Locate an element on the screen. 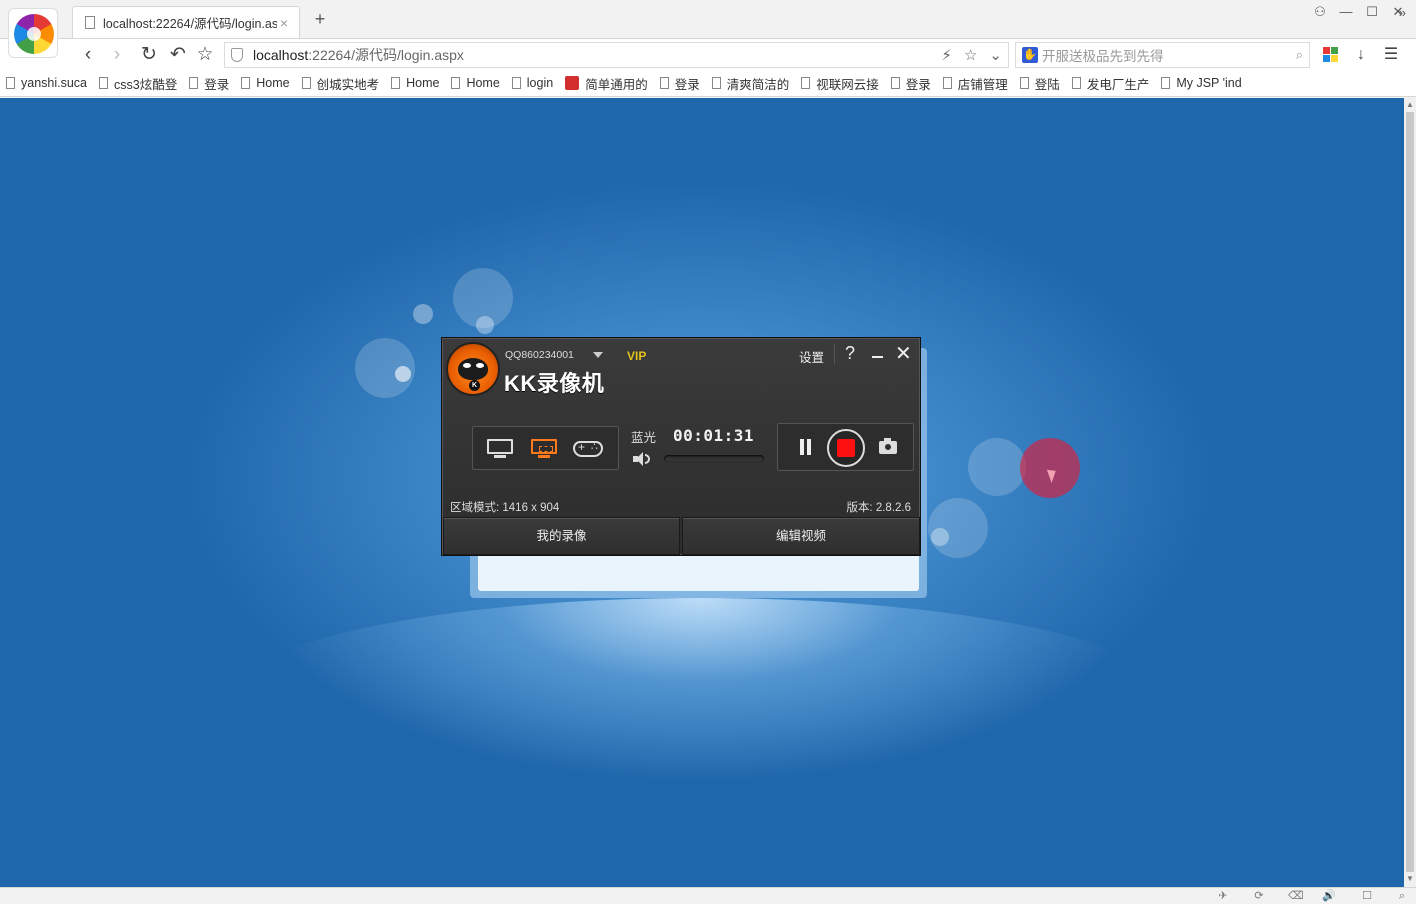 The height and width of the screenshot is (904, 1416). new-tab-button: + is located at coordinates (320, 19).